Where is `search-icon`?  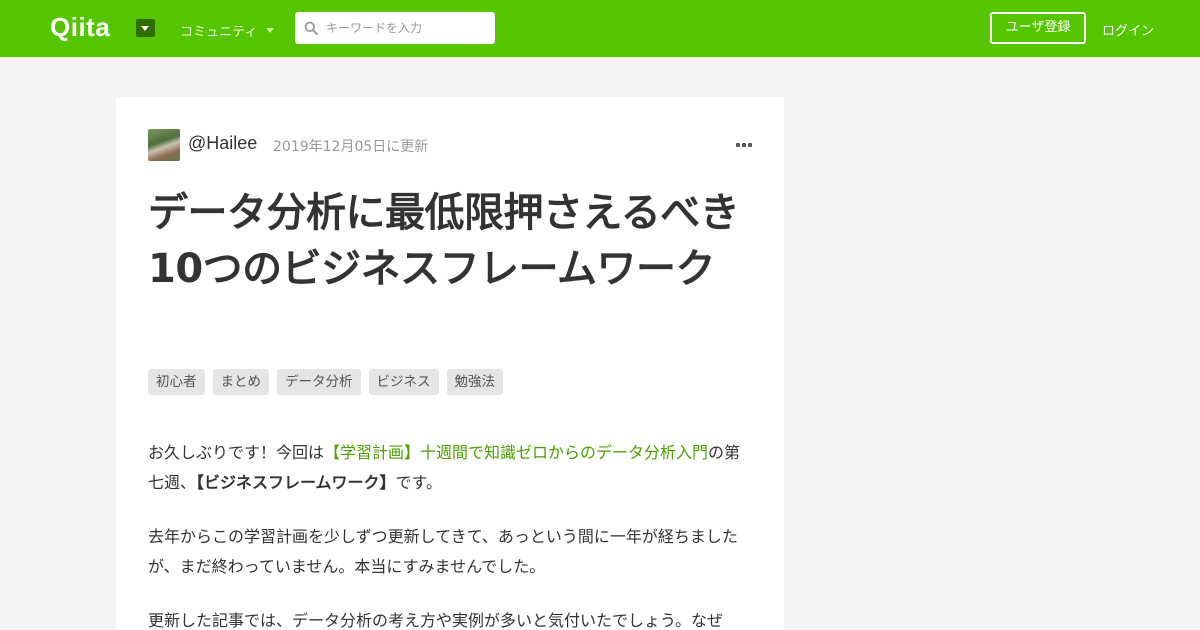 search-icon is located at coordinates (311, 28).